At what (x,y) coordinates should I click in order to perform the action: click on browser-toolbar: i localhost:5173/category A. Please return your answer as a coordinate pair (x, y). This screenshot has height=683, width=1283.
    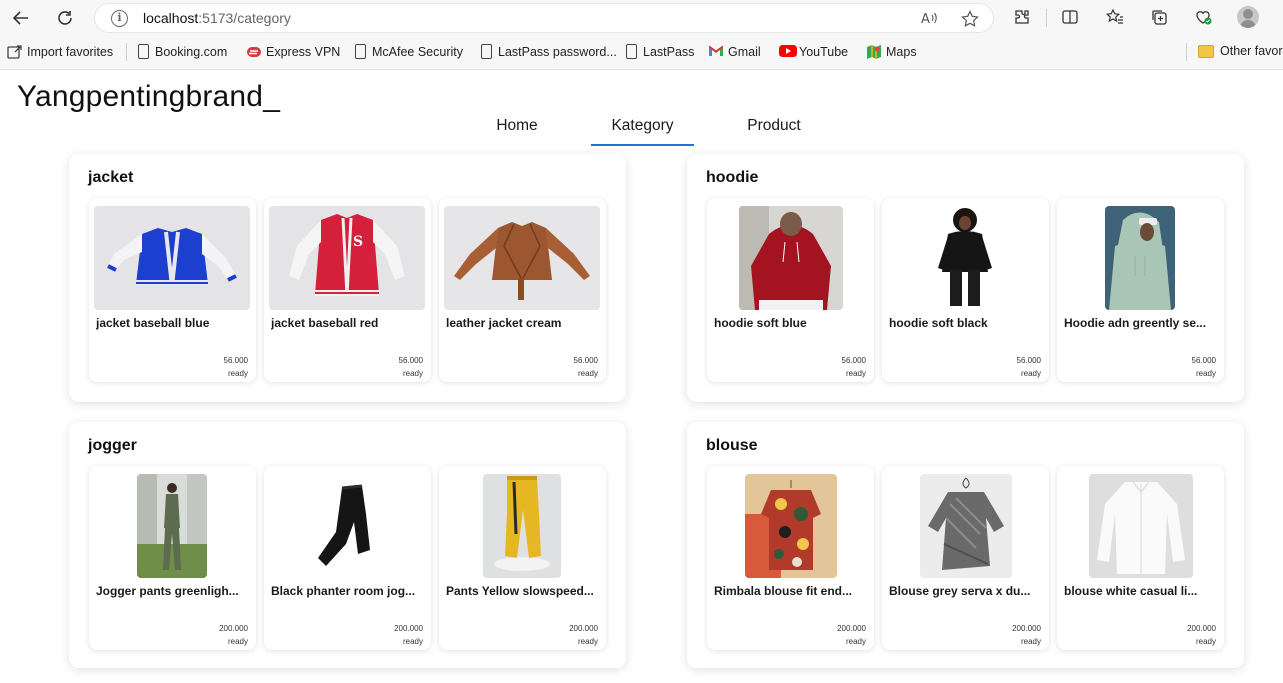
    Looking at the image, I should click on (641, 18).